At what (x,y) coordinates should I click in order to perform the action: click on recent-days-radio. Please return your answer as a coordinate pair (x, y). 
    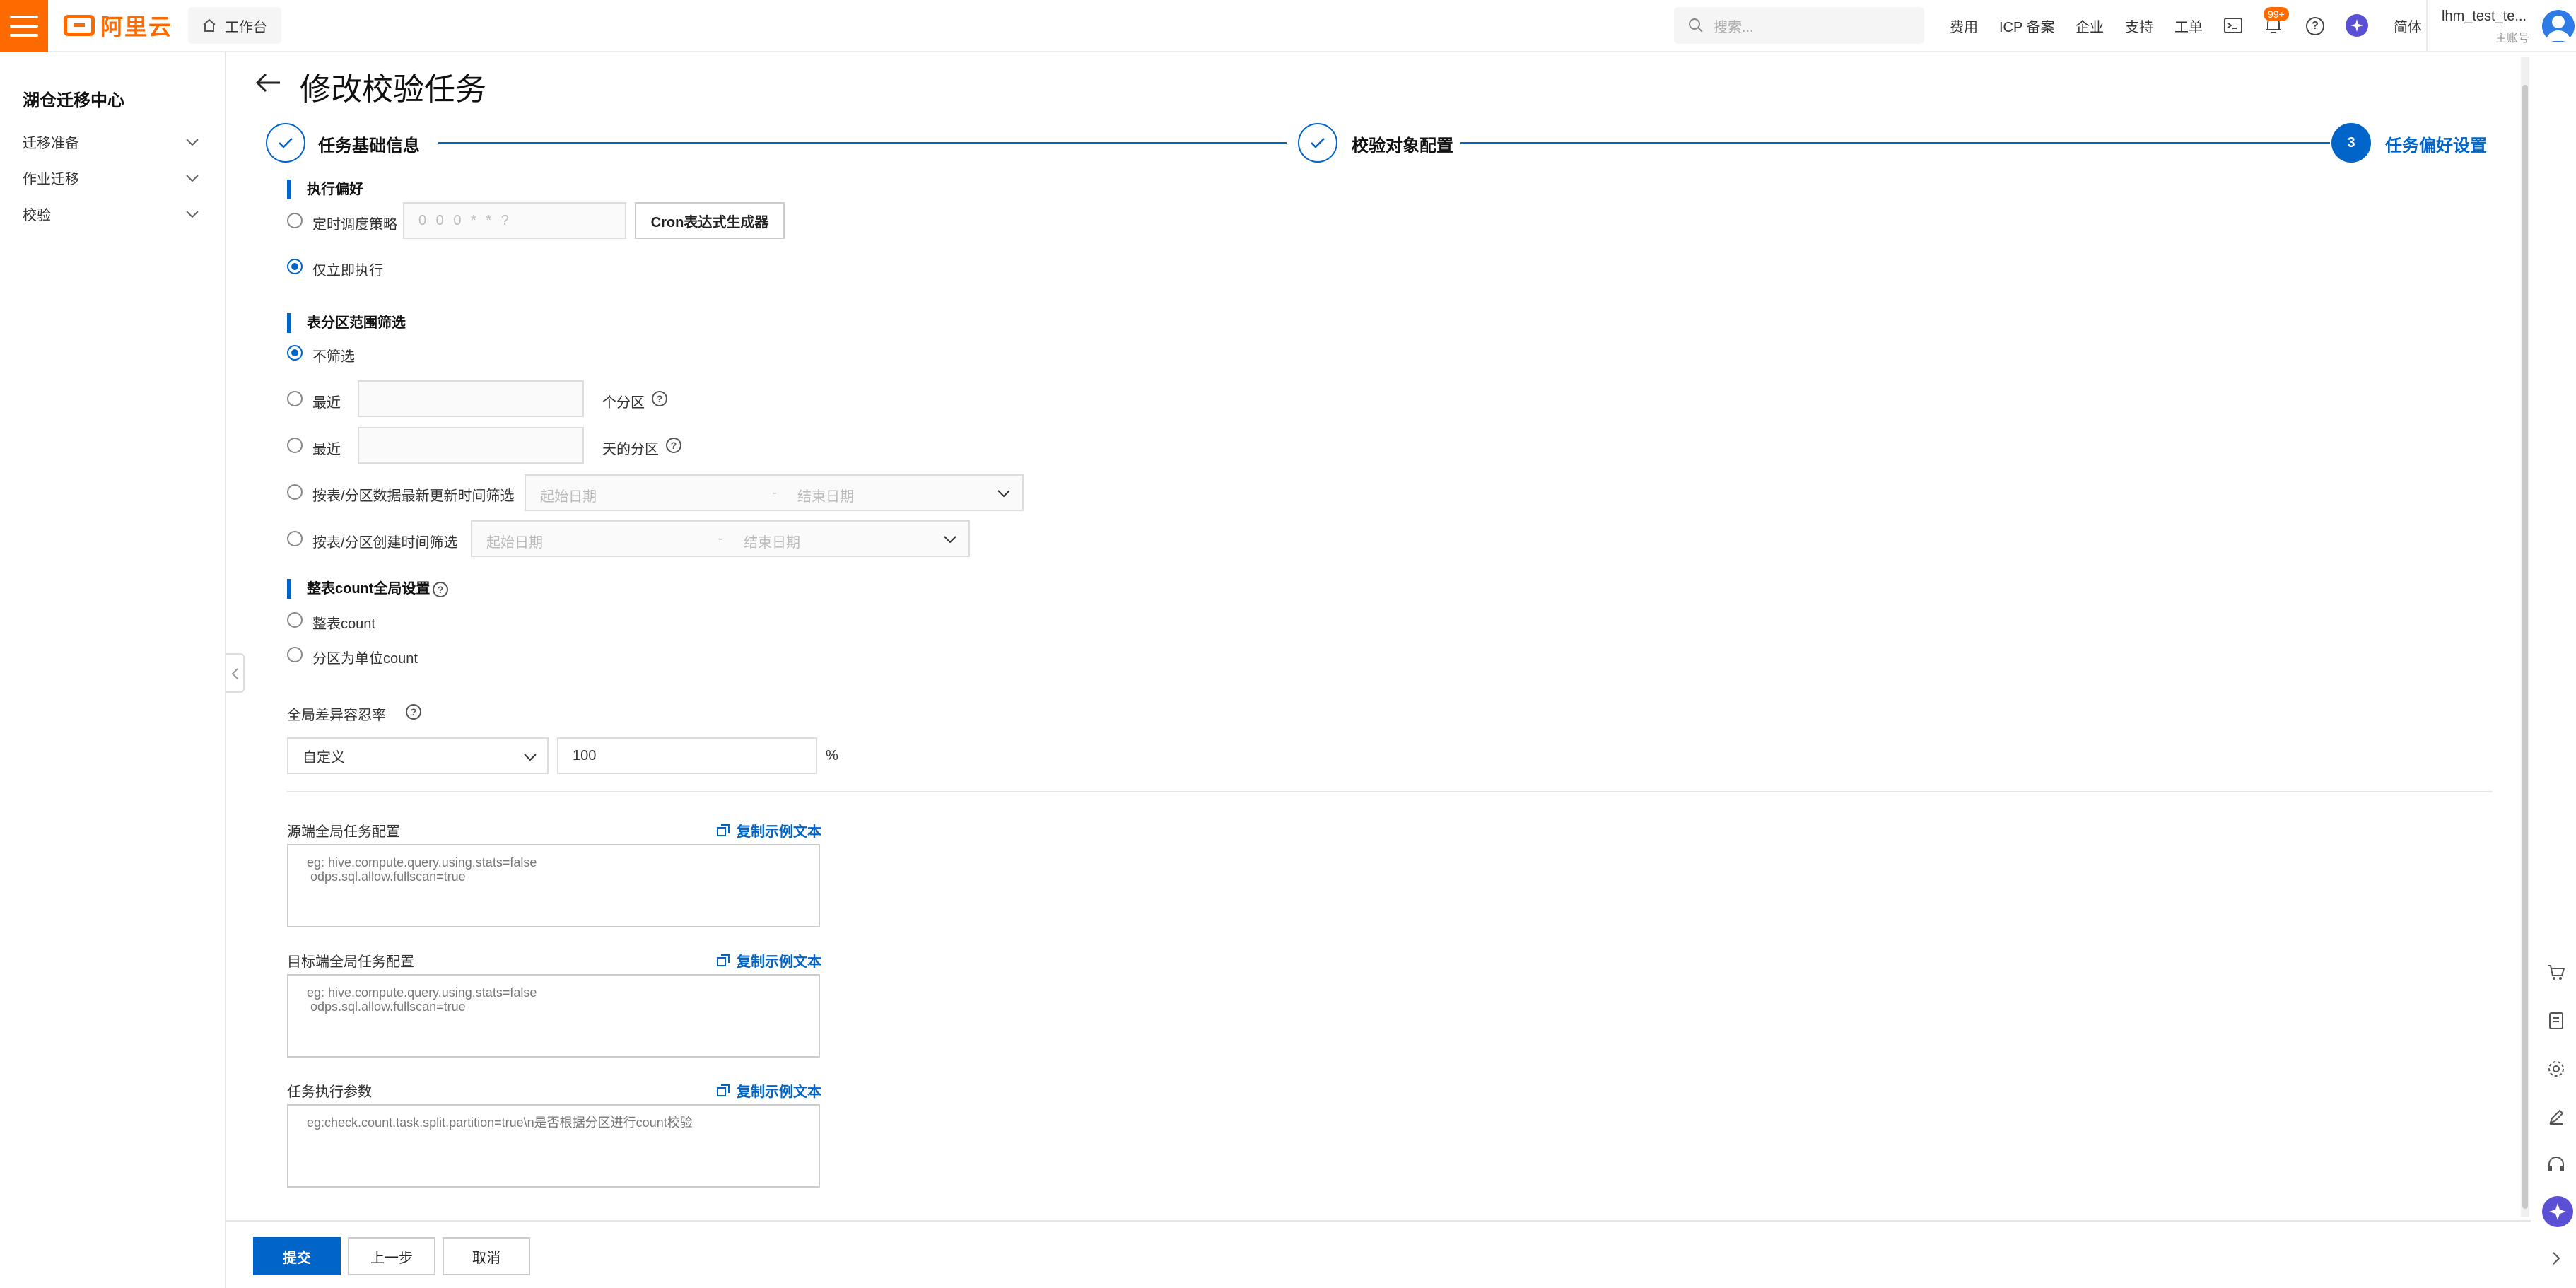
    Looking at the image, I should click on (295, 446).